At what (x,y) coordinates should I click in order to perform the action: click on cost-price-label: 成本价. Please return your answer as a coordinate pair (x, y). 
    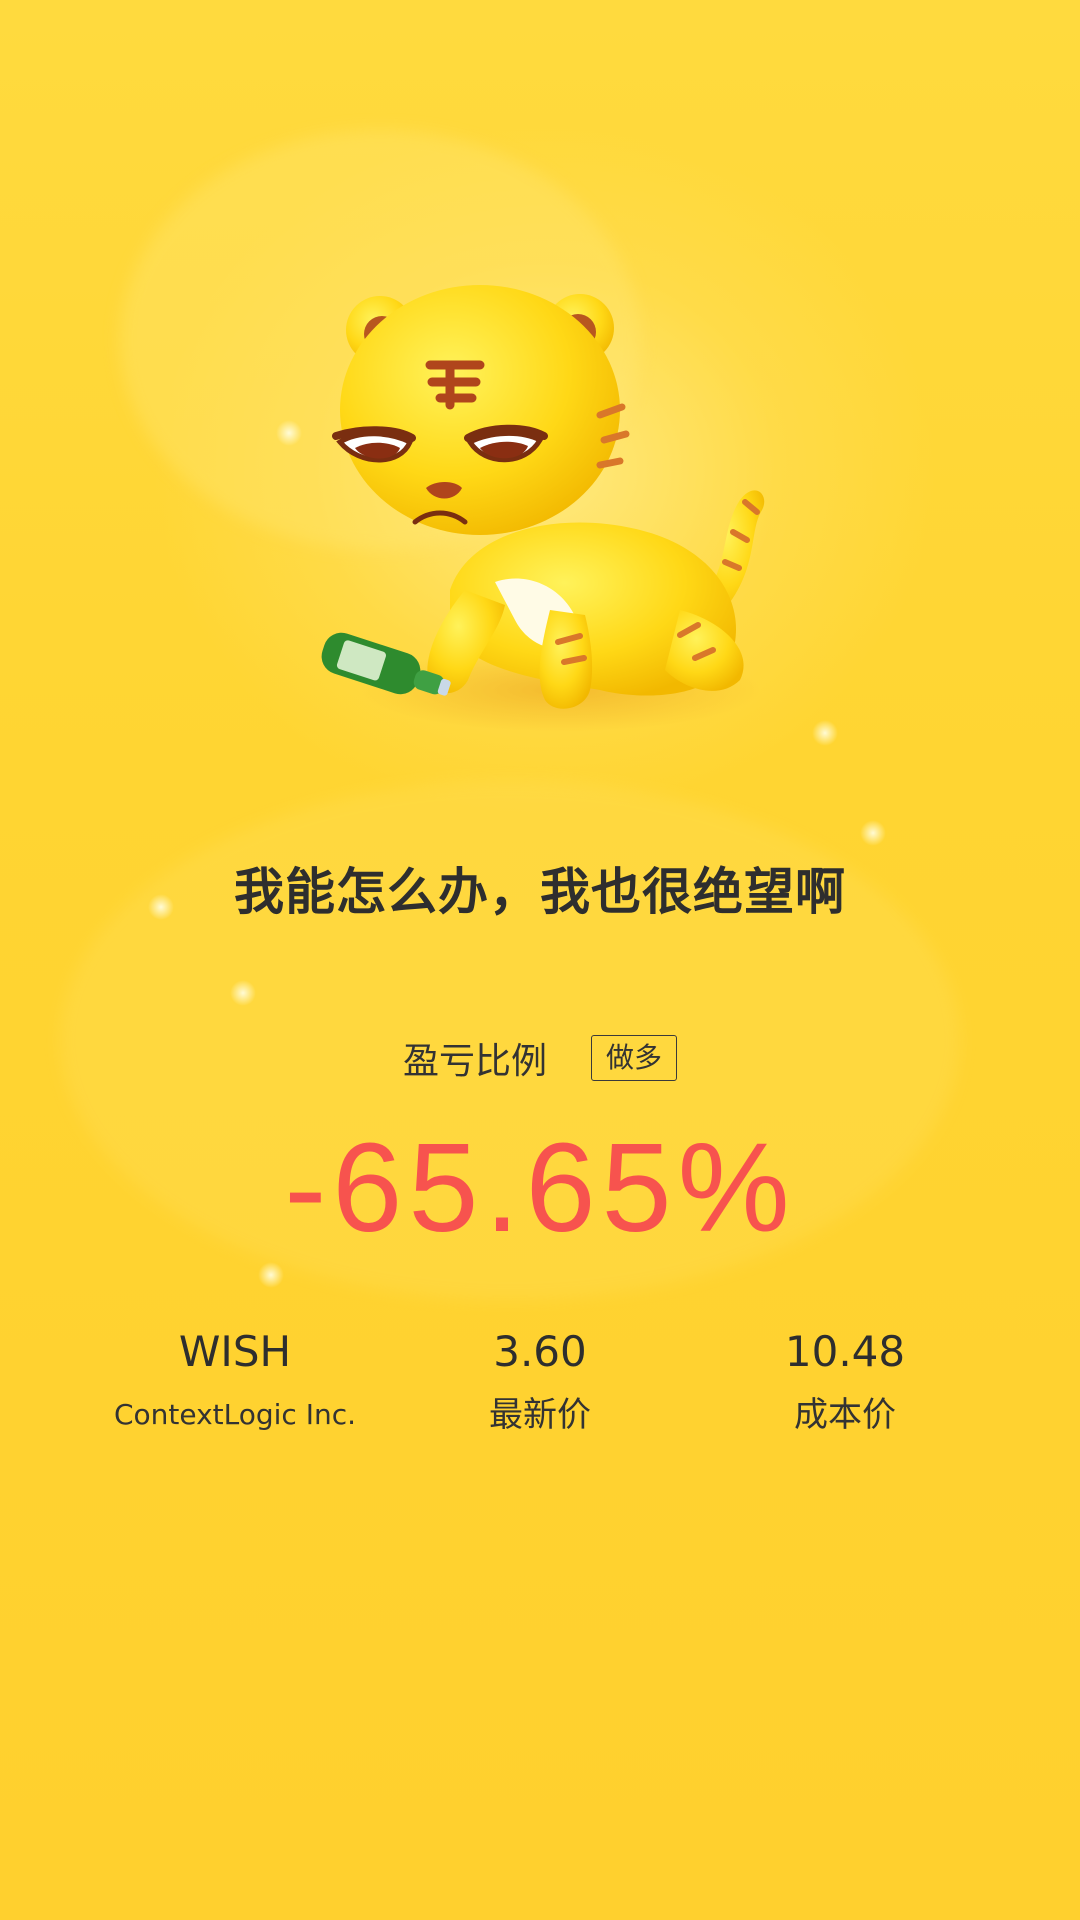
    Looking at the image, I should click on (845, 1415).